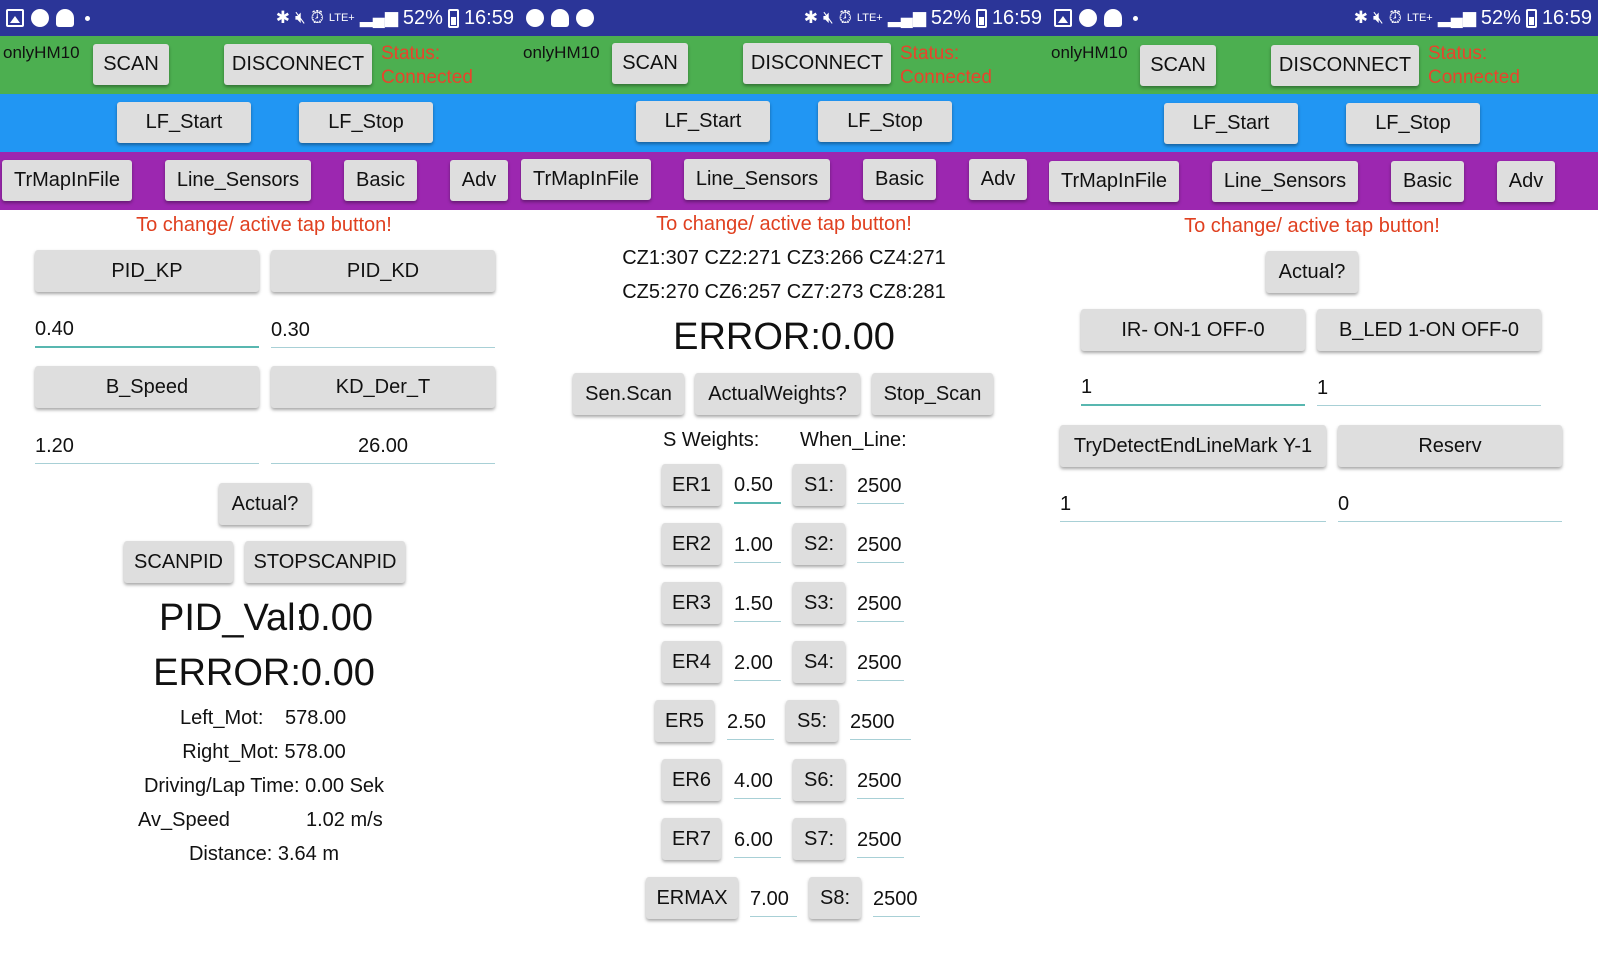 The image size is (1598, 960). I want to click on snapchat-icon, so click(1113, 18).